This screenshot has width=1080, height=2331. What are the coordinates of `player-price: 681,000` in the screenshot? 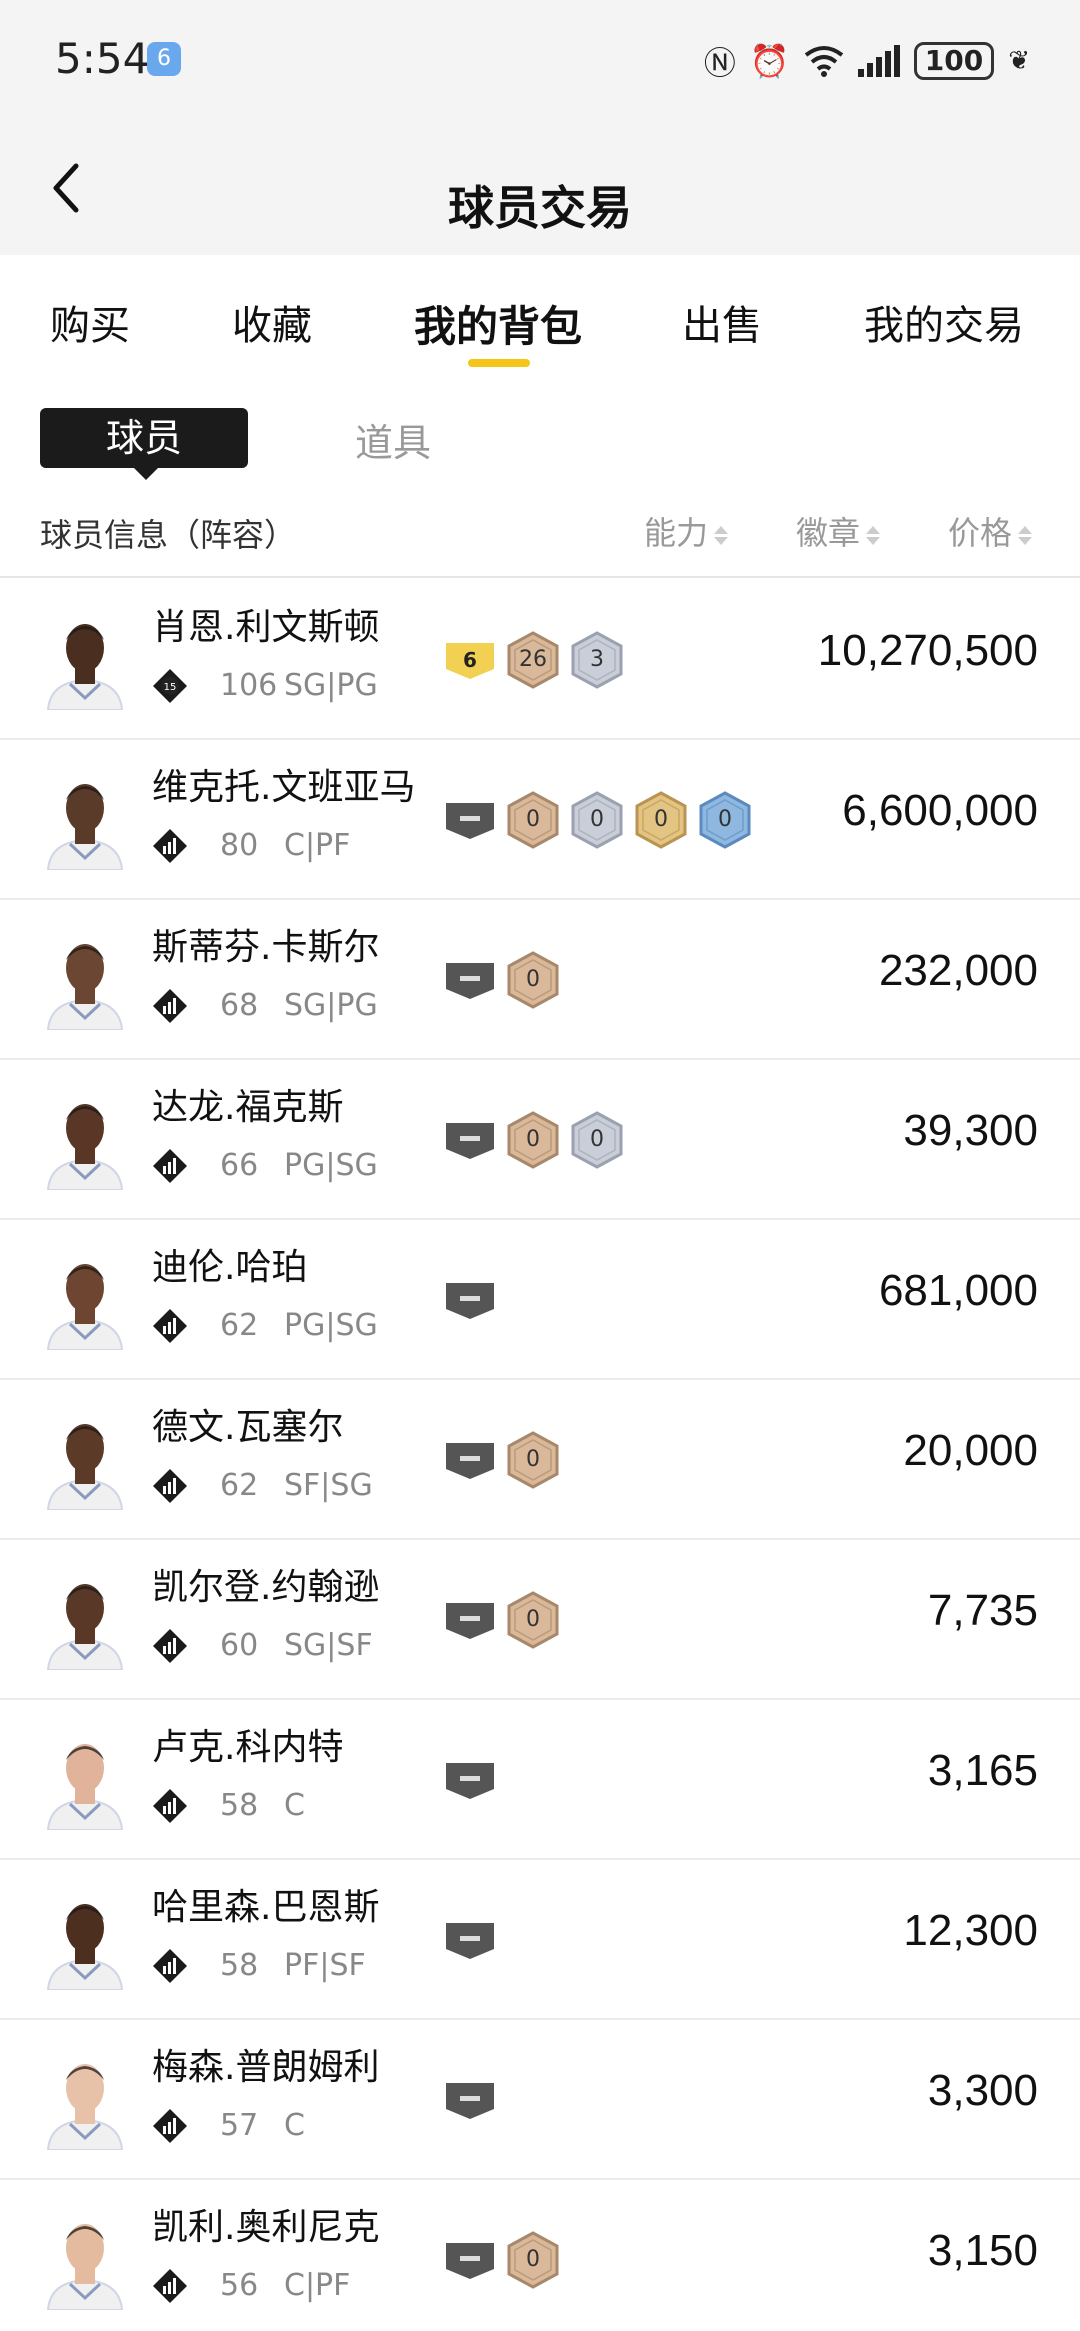 It's located at (958, 1290).